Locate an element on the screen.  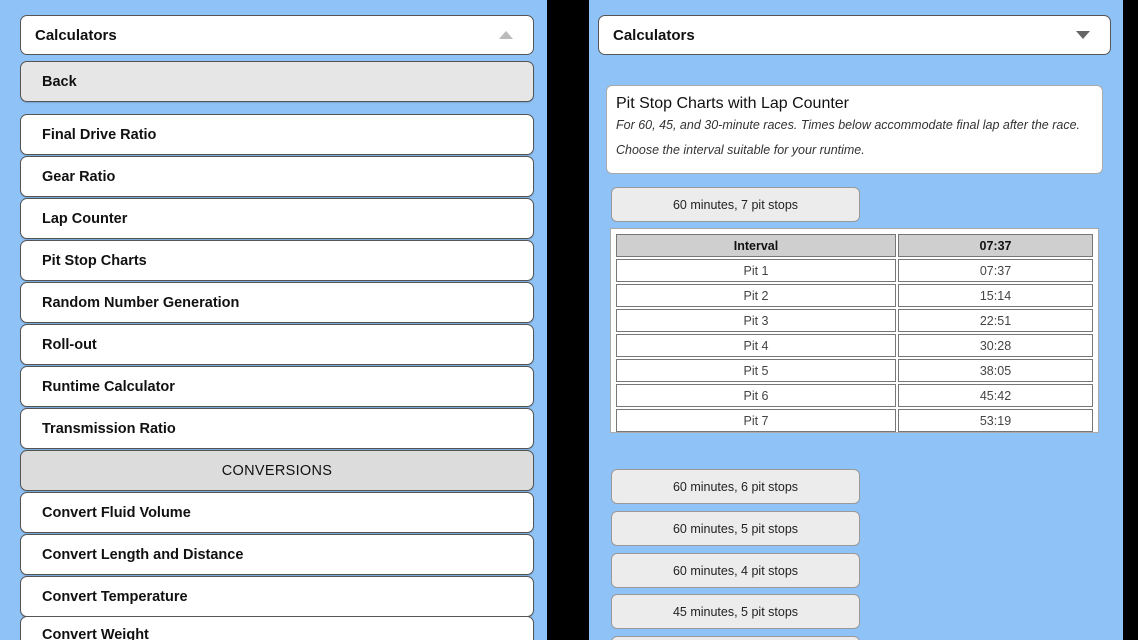
table-cell: 15:14 is located at coordinates (995, 295).